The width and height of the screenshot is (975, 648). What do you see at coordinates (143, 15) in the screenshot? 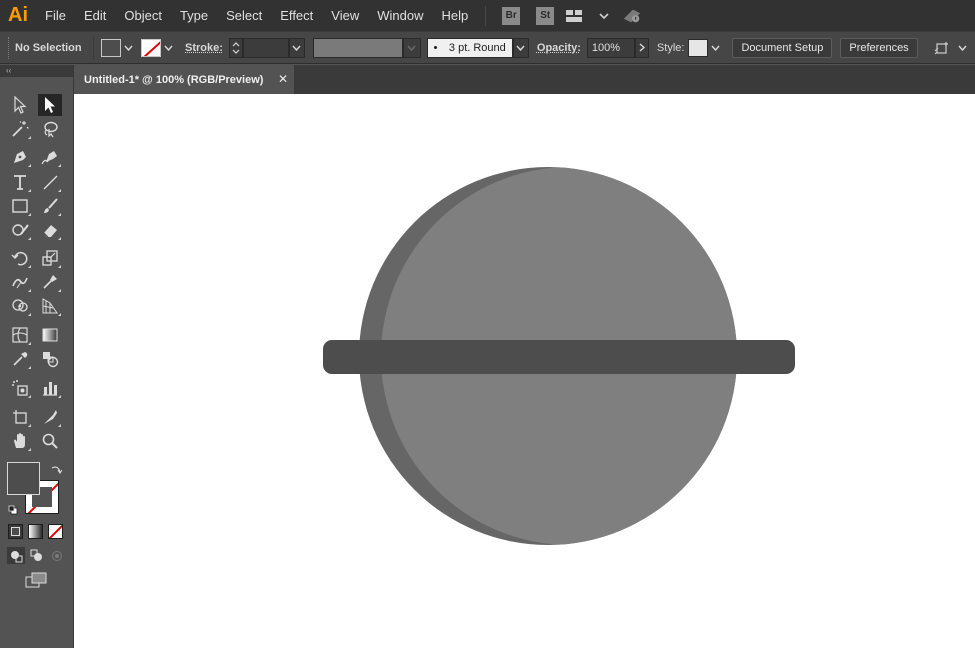
I see `menu-object: Object` at bounding box center [143, 15].